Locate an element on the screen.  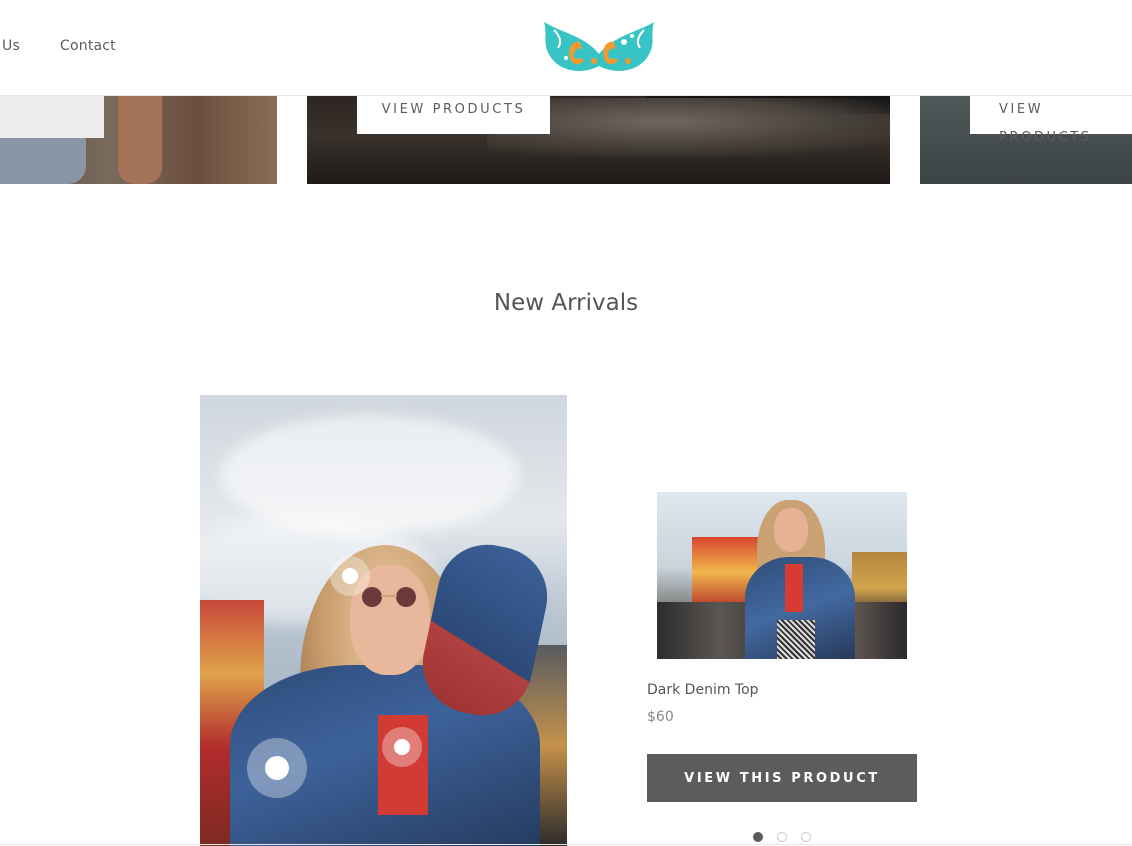
nav-about-us-link: Us is located at coordinates (11, 46).